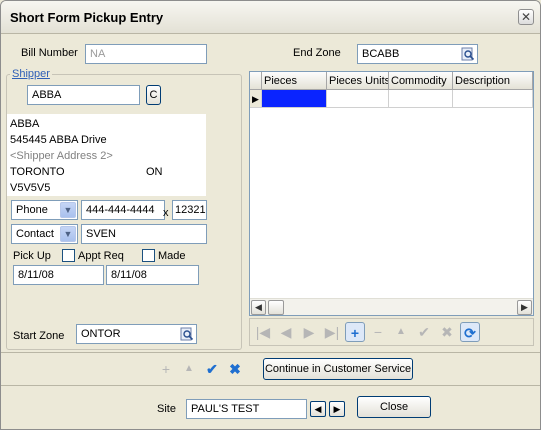 This screenshot has width=541, height=430. What do you see at coordinates (235, 369) in the screenshot?
I see `cancel-icon: ✖` at bounding box center [235, 369].